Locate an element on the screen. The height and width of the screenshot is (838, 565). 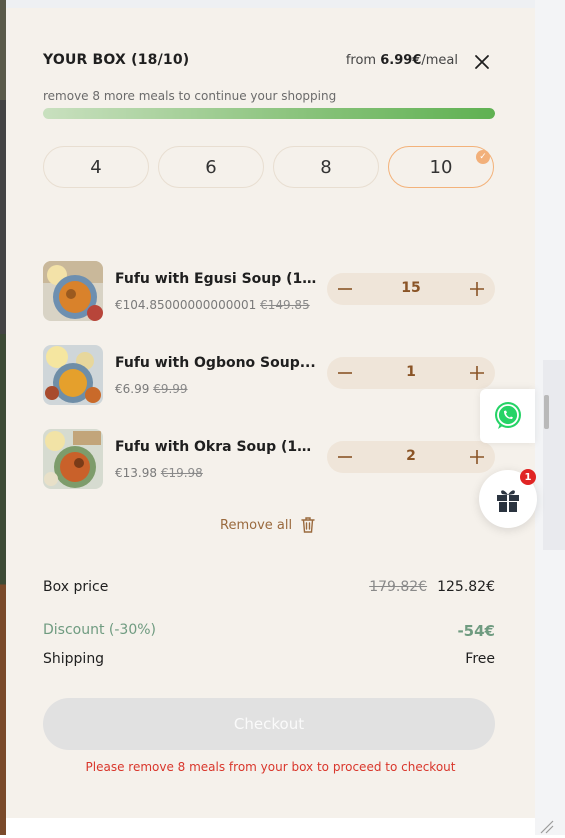
whatsapp-button is located at coordinates (507, 416).